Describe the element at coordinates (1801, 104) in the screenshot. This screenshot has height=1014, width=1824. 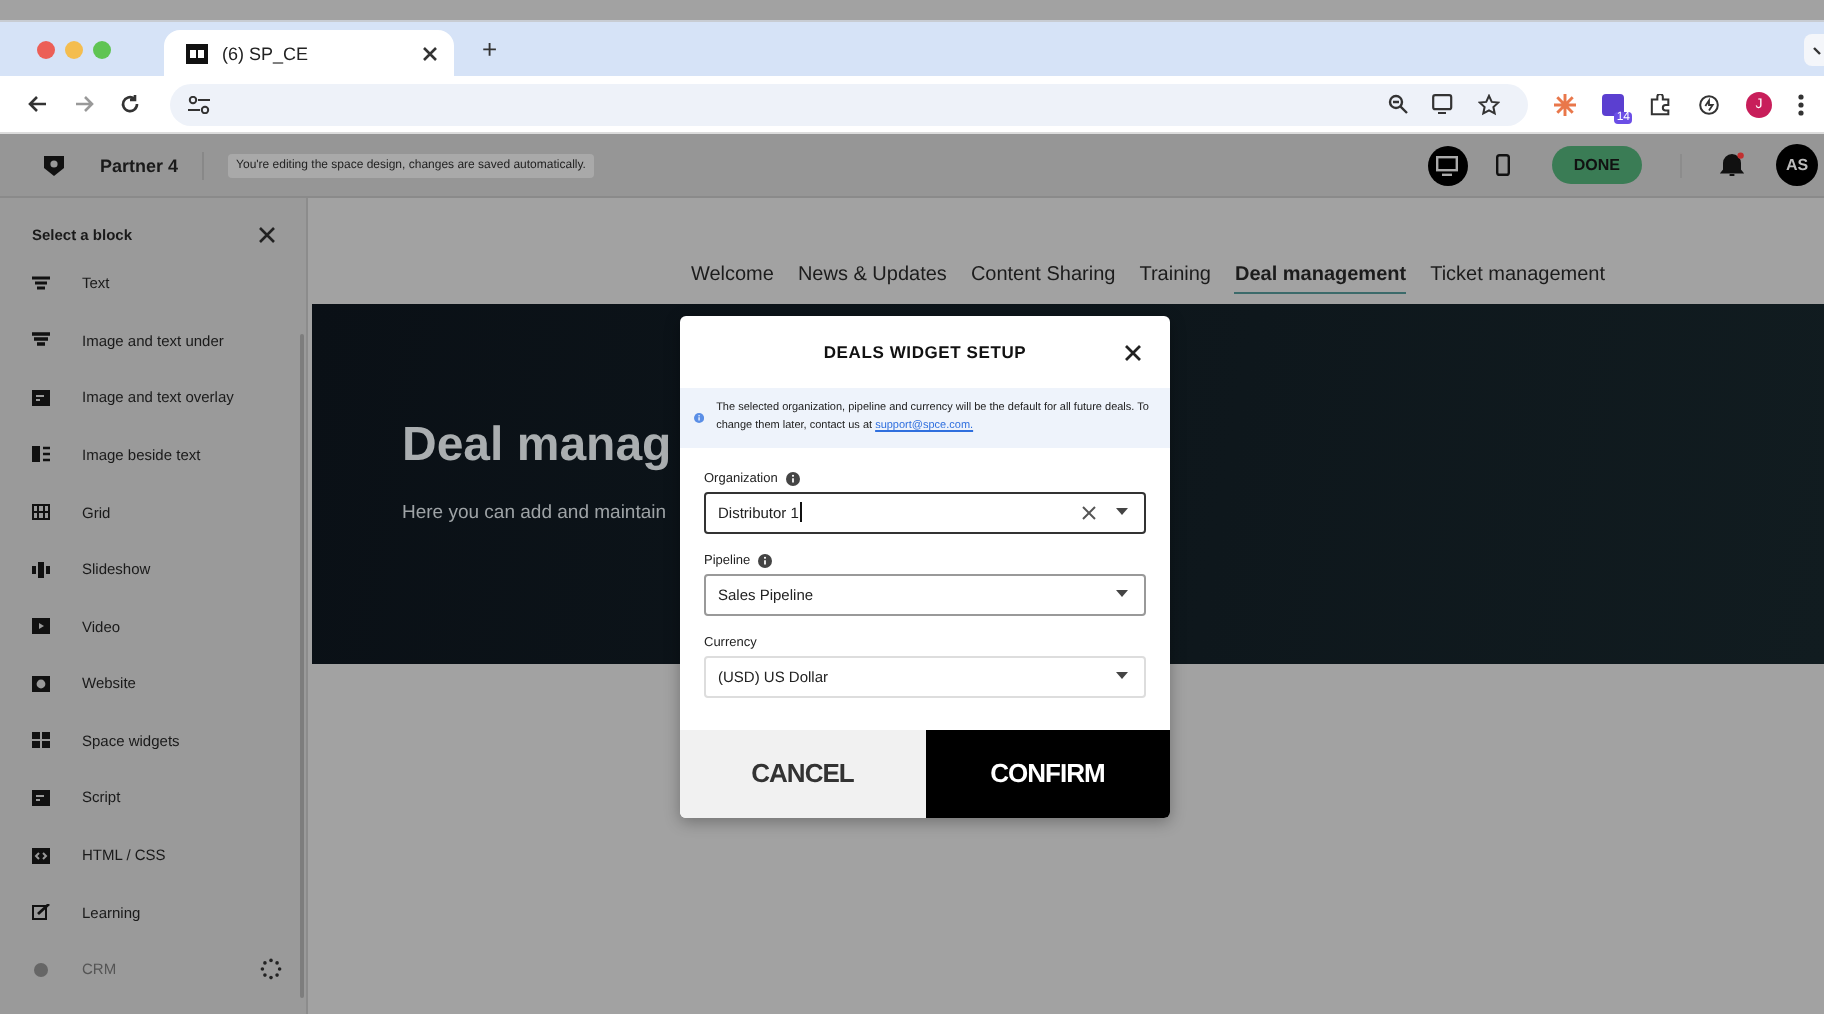
I see `menu-icon` at that location.